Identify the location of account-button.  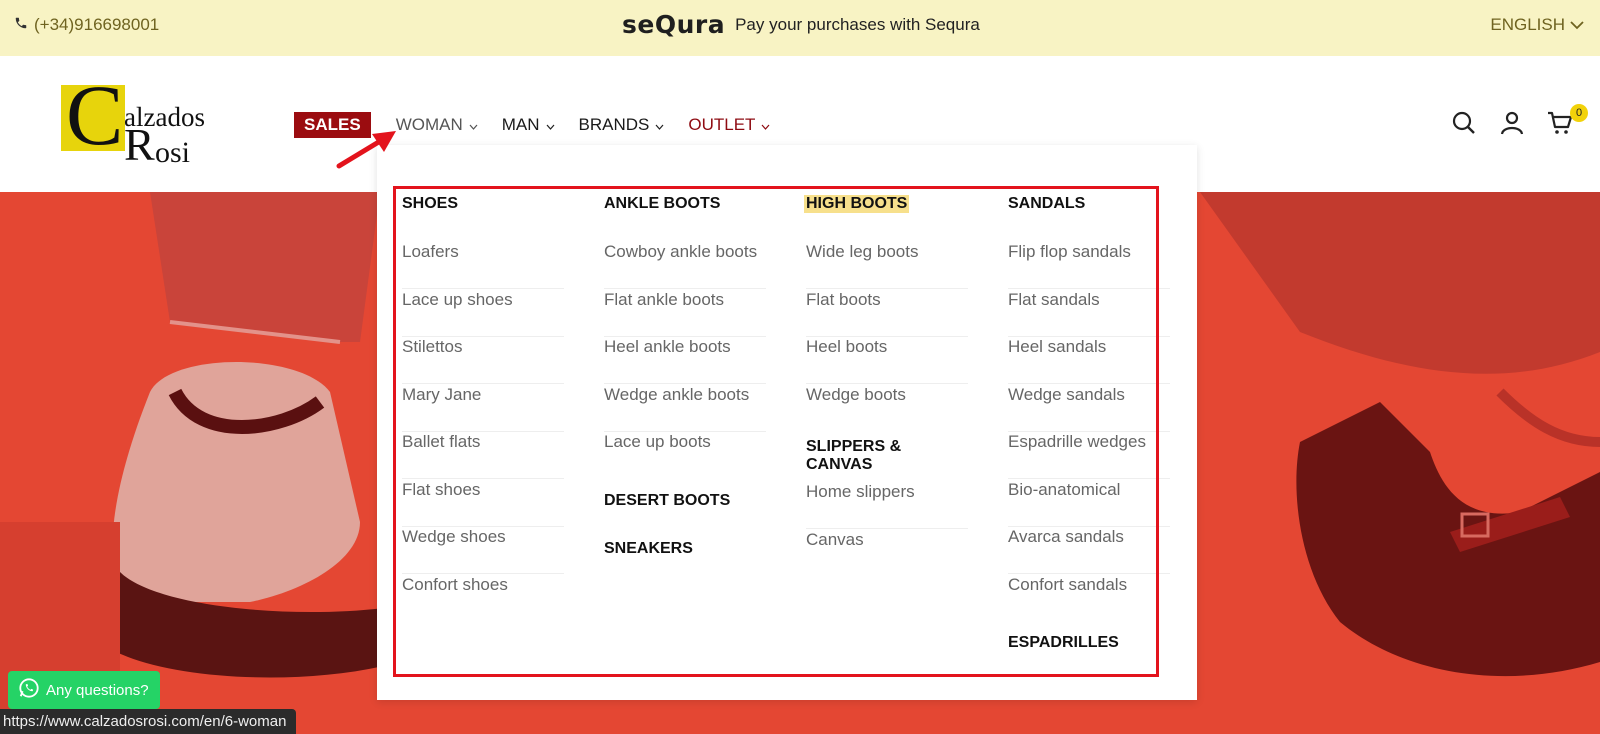
(1512, 125).